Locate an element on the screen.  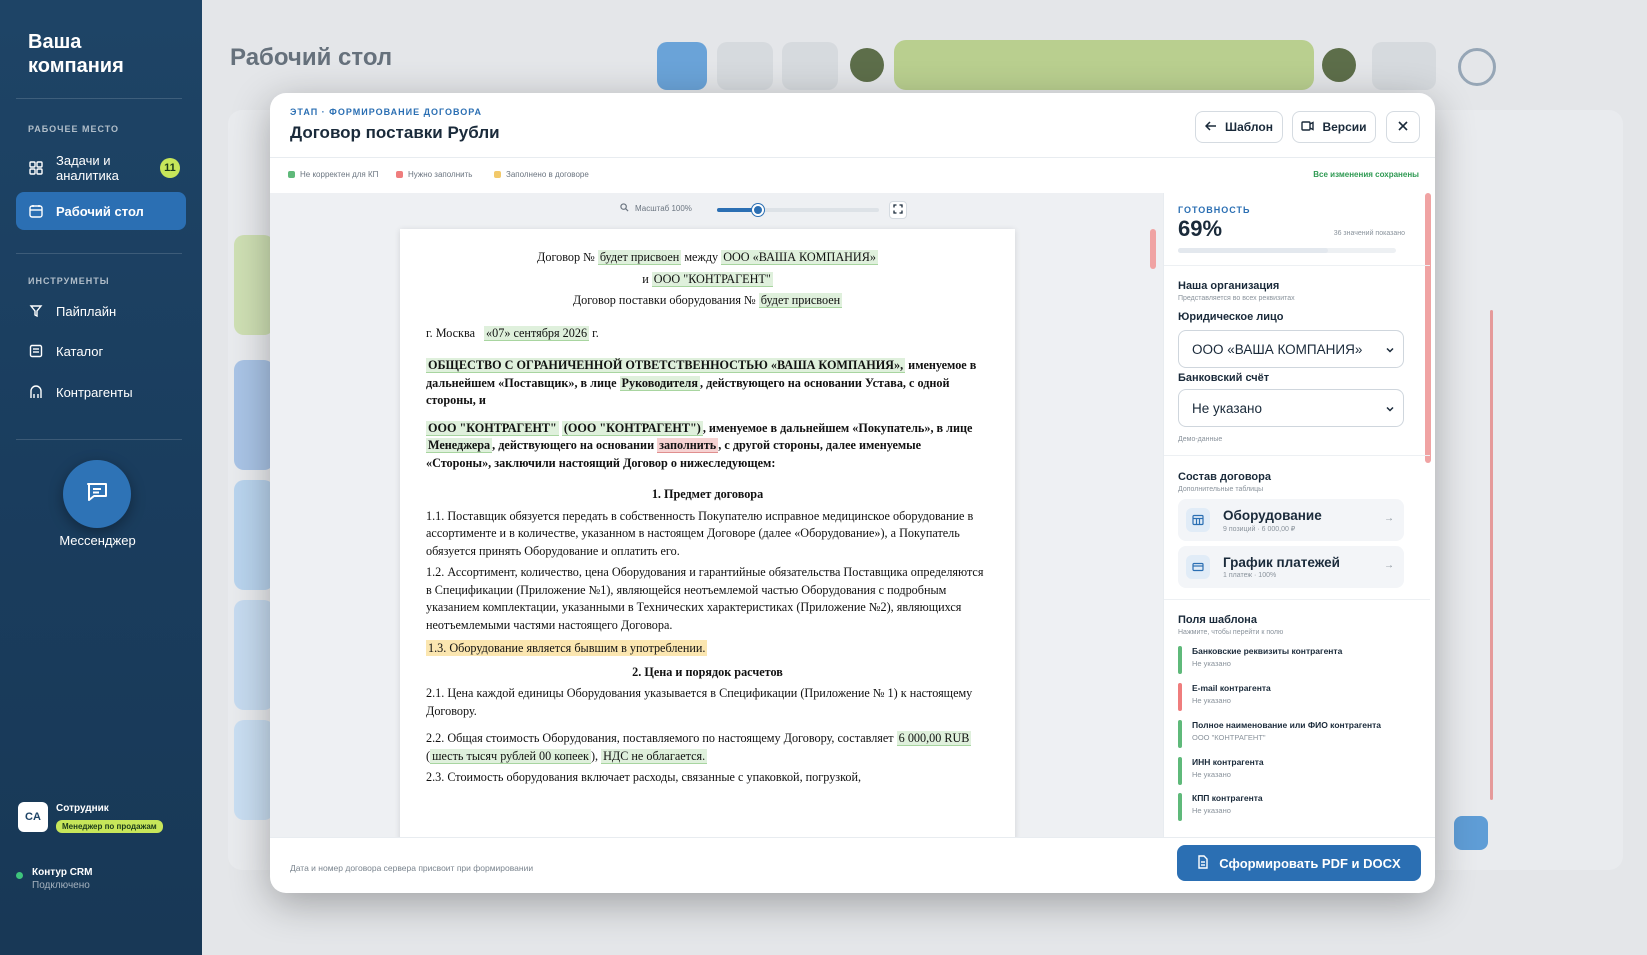
user-role-badge: Менеджер по продажам is located at coordinates (109, 826).